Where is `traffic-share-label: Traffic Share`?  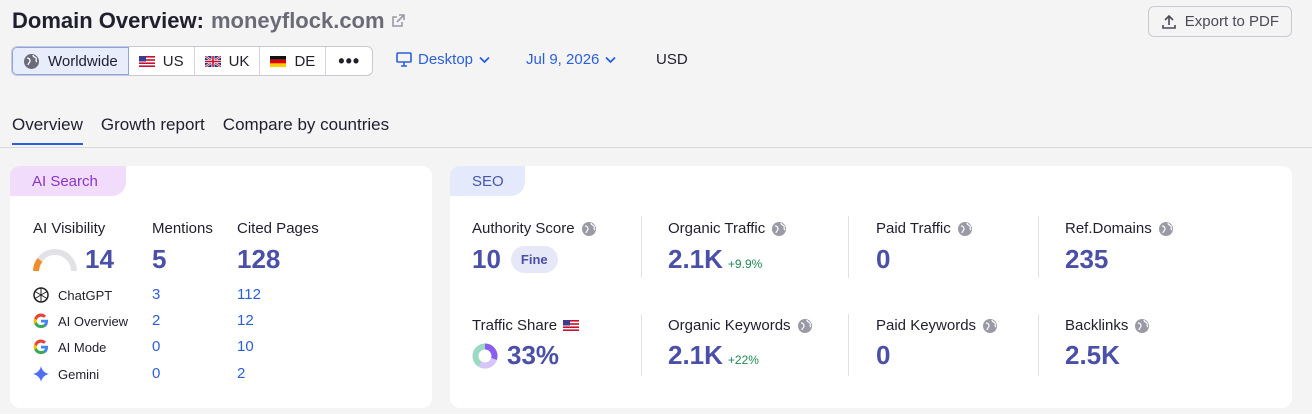 traffic-share-label: Traffic Share is located at coordinates (526, 325).